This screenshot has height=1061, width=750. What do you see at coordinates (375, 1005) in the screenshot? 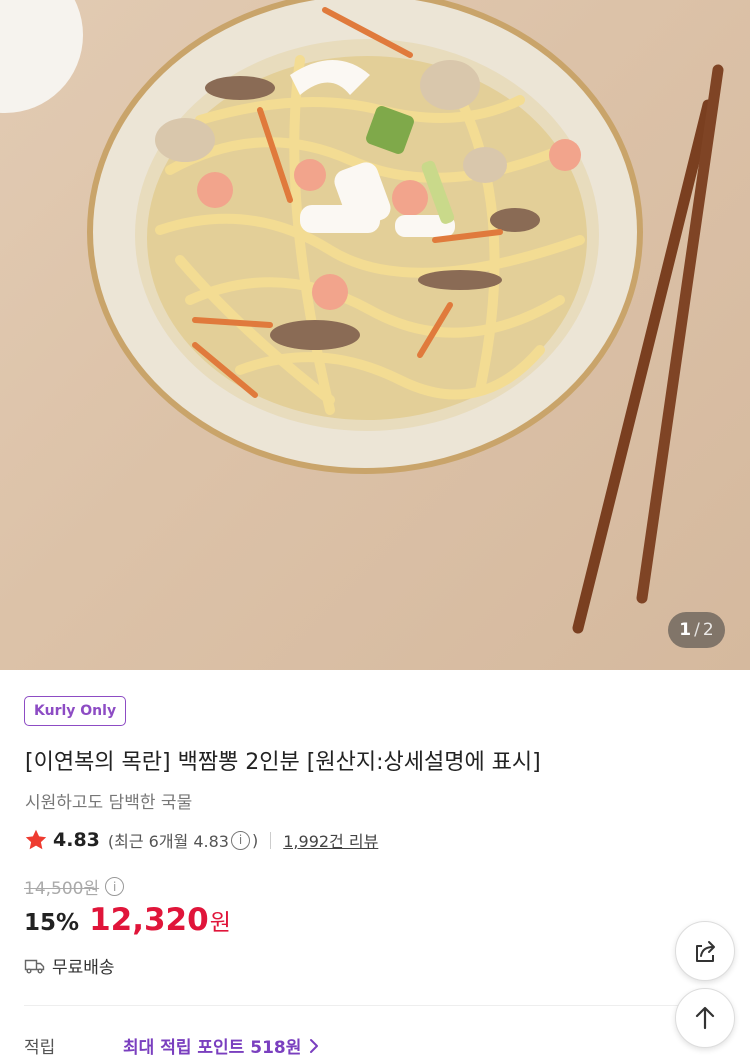
I see `section-divider` at bounding box center [375, 1005].